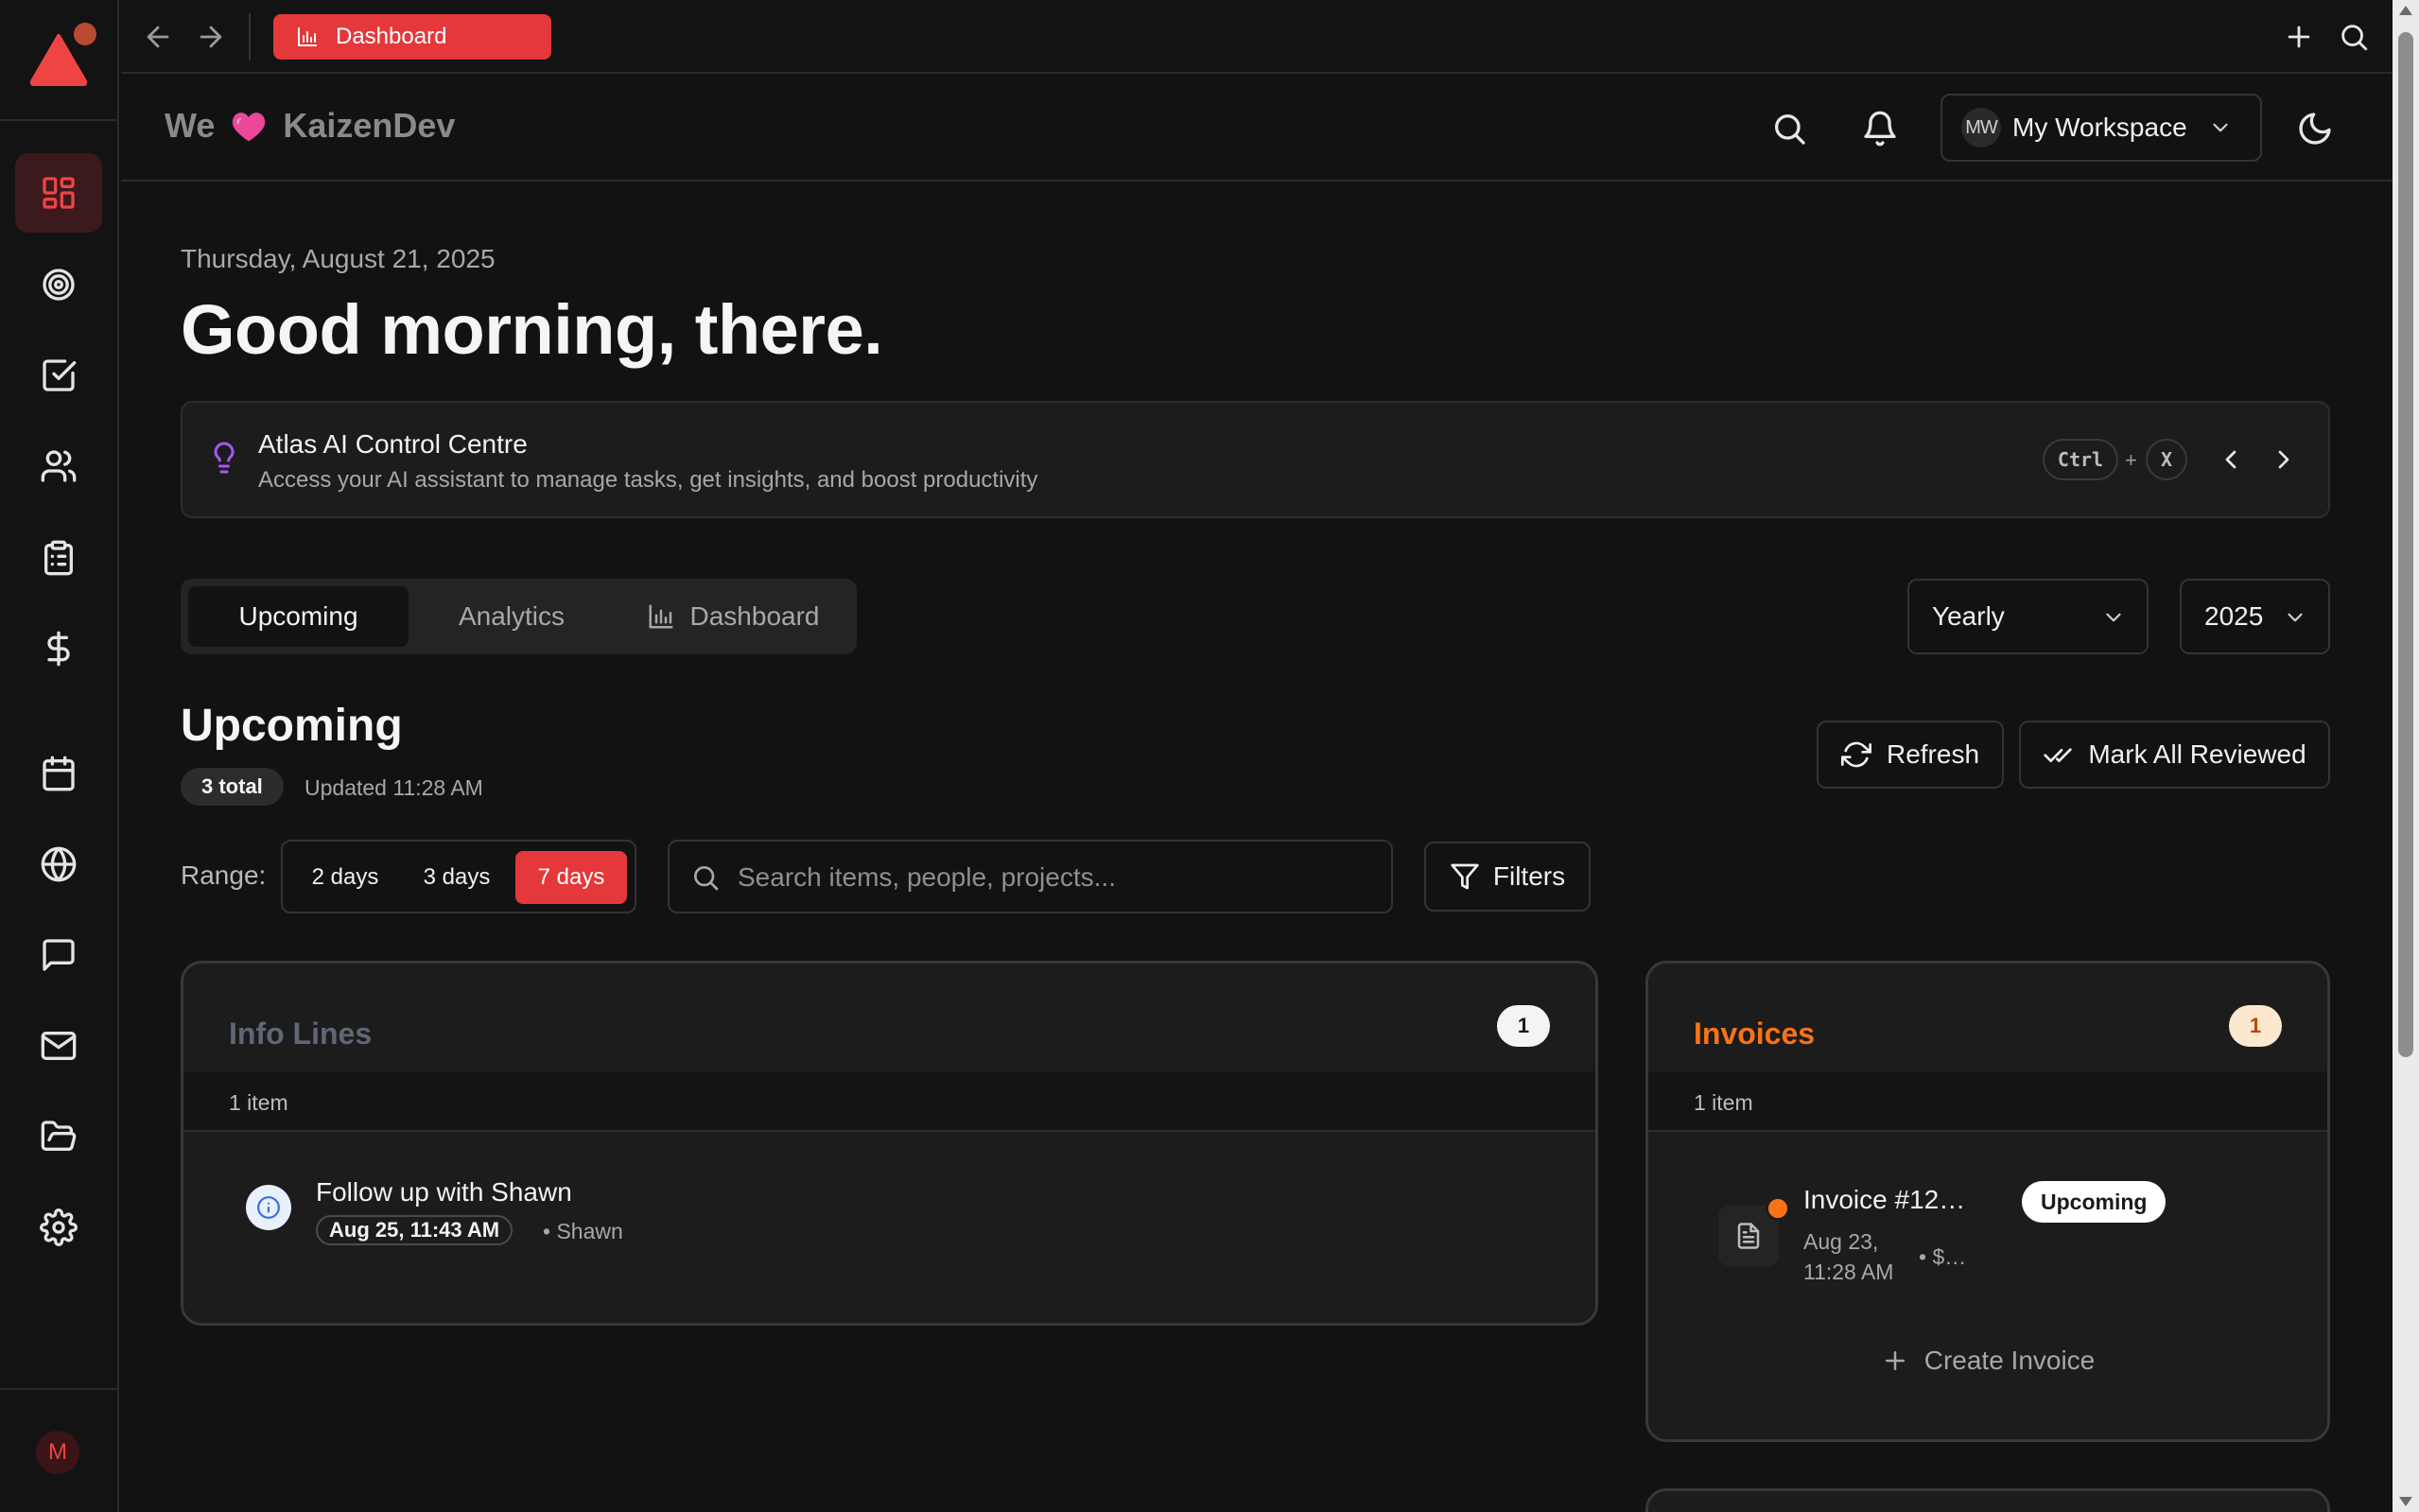 The width and height of the screenshot is (2419, 1512). Describe the element at coordinates (301, 1034) in the screenshot. I see `info-lines-title: Info Lines` at that location.